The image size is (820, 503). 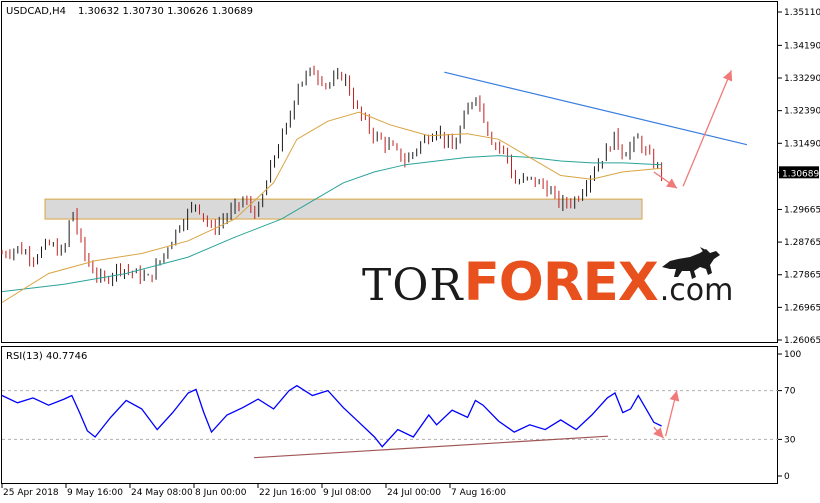 I want to click on rsi-tick-label: 0, so click(x=787, y=477).